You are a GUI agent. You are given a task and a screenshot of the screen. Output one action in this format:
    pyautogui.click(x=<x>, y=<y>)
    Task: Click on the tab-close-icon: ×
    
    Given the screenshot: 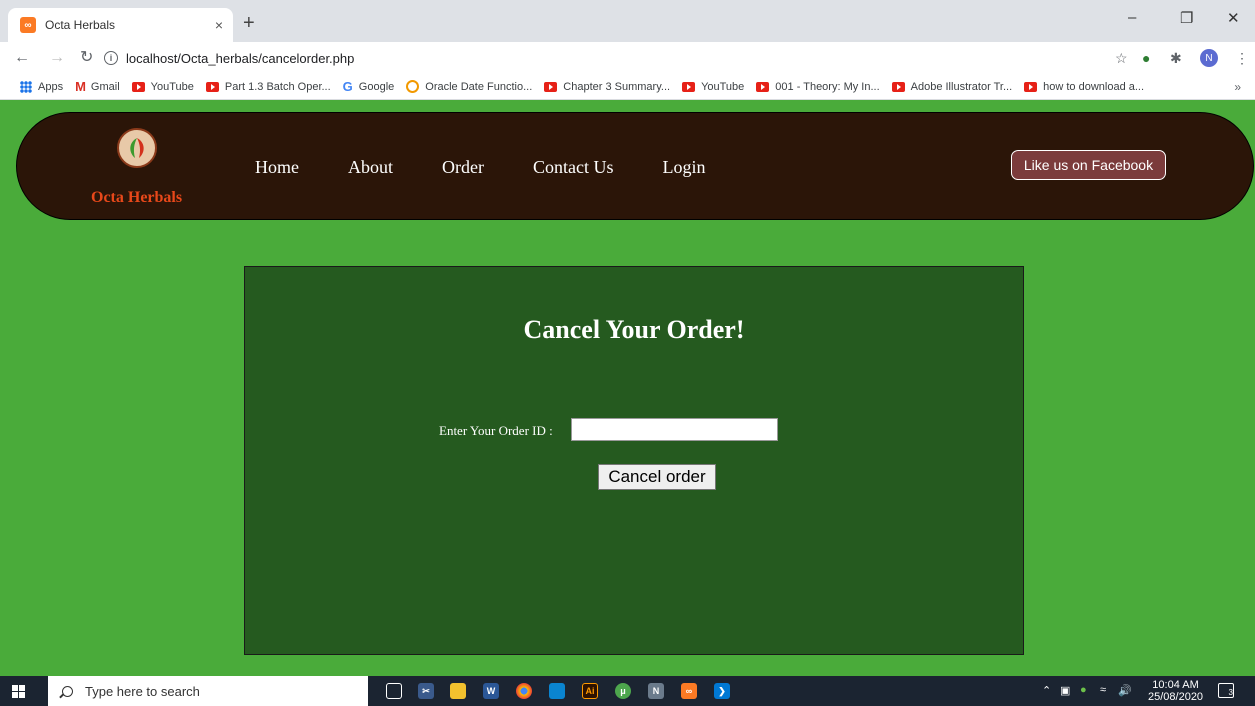 What is the action you would take?
    pyautogui.click(x=219, y=25)
    